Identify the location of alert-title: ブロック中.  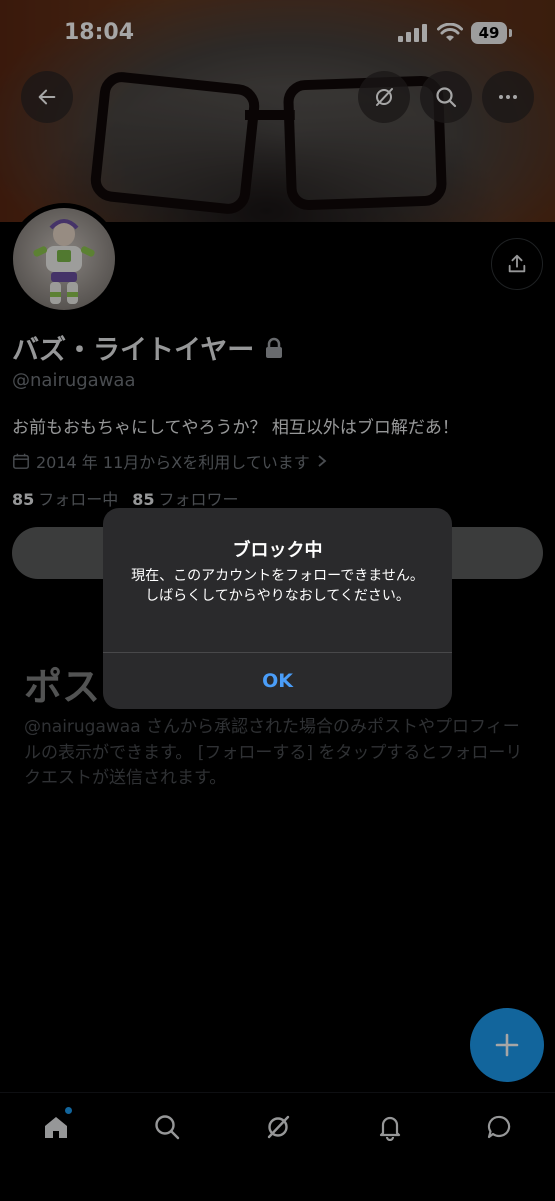
(277, 550).